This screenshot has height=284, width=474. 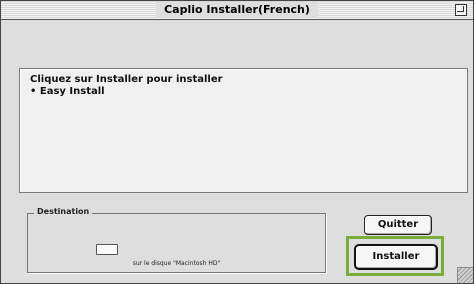 What do you see at coordinates (465, 275) in the screenshot?
I see `resize-grip-icon` at bounding box center [465, 275].